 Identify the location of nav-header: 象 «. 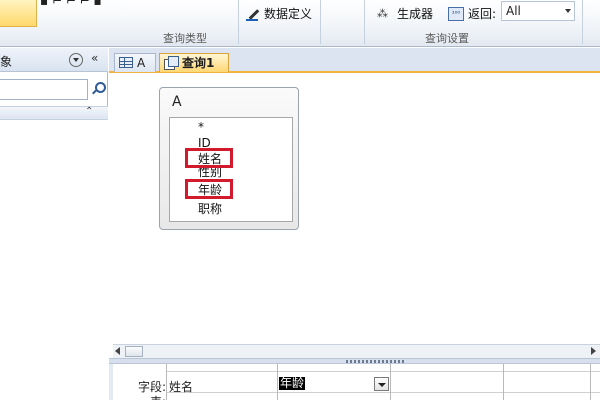
(54, 60).